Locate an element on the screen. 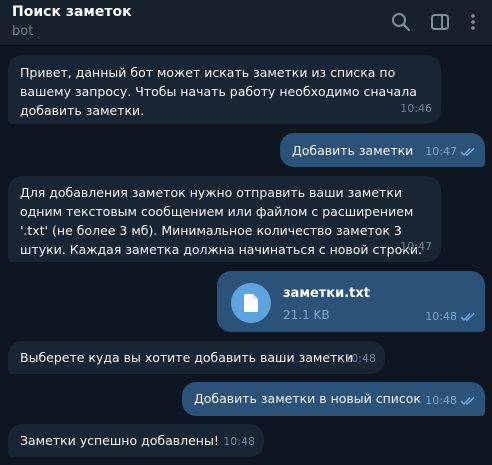 The image size is (492, 465). document-icon is located at coordinates (251, 303).